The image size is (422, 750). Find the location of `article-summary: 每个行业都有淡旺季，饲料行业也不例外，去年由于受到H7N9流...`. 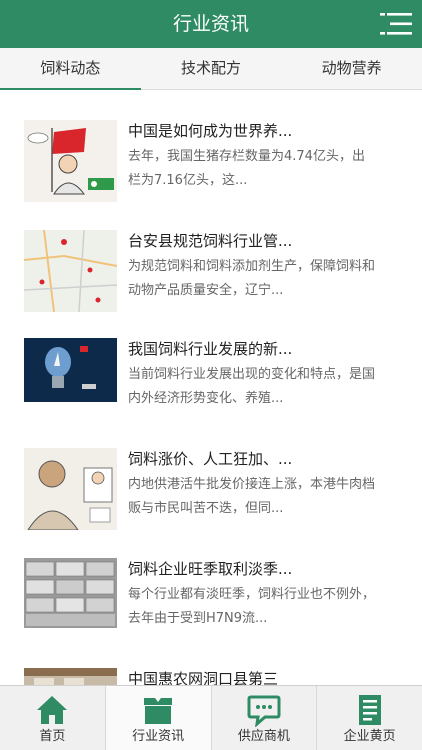

article-summary: 每个行业都有淡旺季，饲料行业也不例外，去年由于受到H7N9流... is located at coordinates (252, 606).